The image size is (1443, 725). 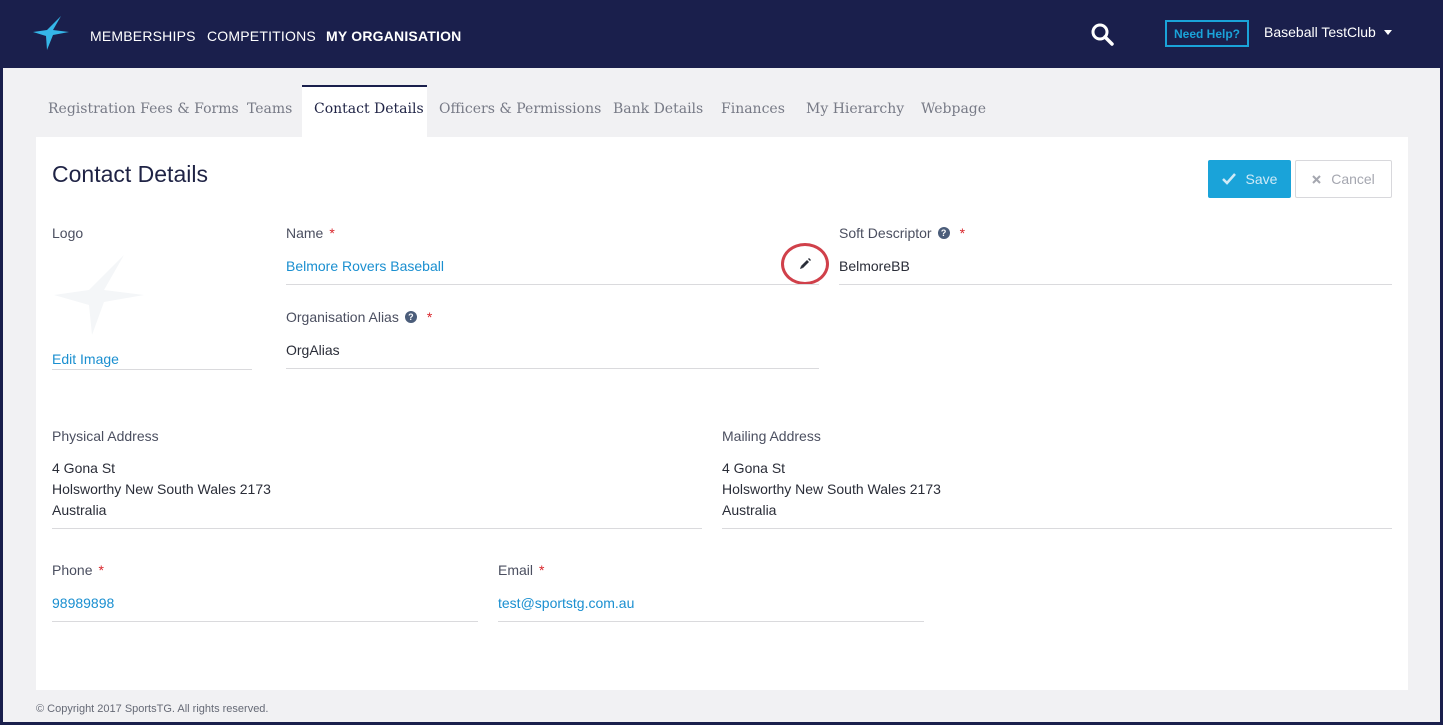 I want to click on email-label-text: Email, so click(x=516, y=570).